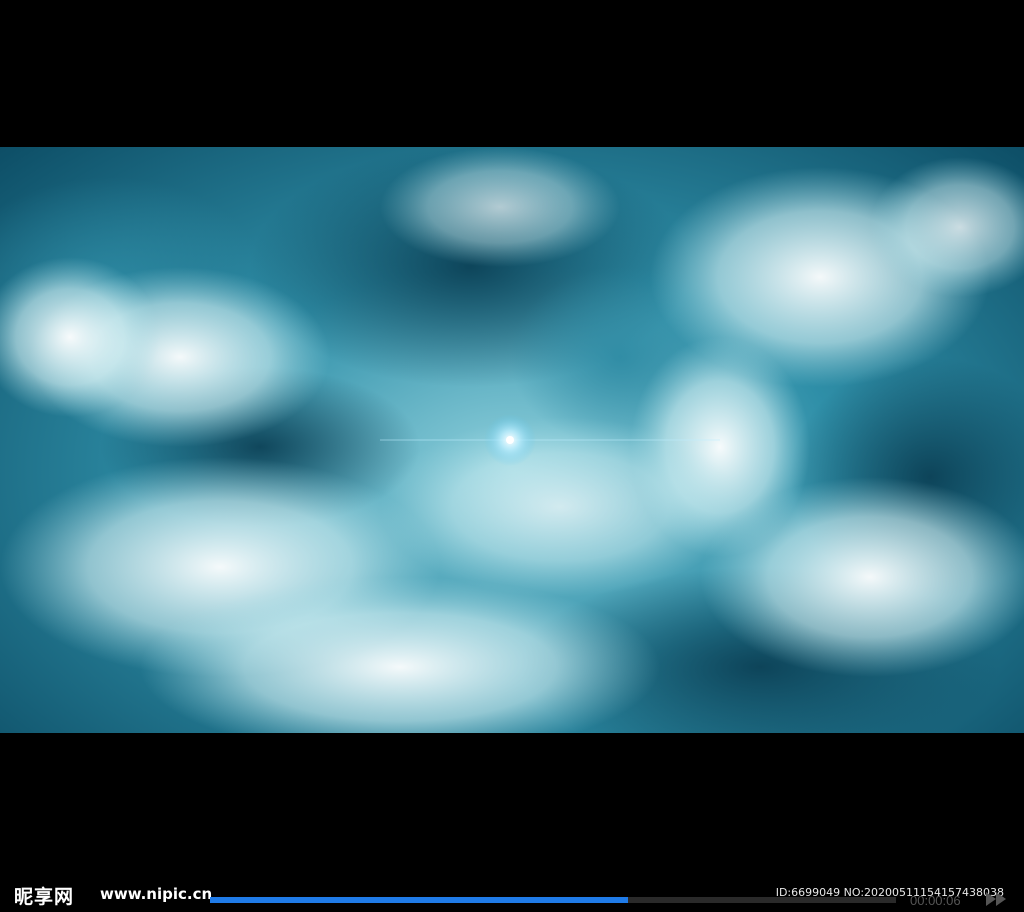  What do you see at coordinates (419, 900) in the screenshot?
I see `progress-fill` at bounding box center [419, 900].